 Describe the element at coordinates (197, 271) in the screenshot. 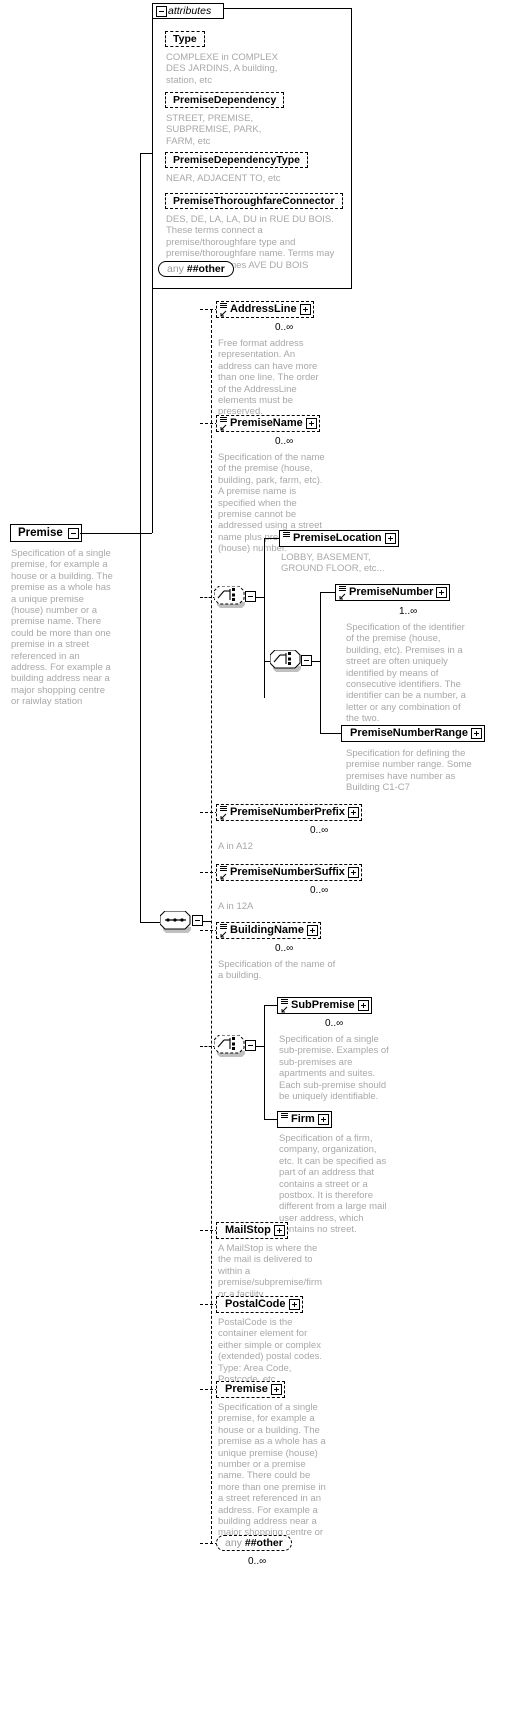

I see `attribute-any-other: any ##other` at that location.